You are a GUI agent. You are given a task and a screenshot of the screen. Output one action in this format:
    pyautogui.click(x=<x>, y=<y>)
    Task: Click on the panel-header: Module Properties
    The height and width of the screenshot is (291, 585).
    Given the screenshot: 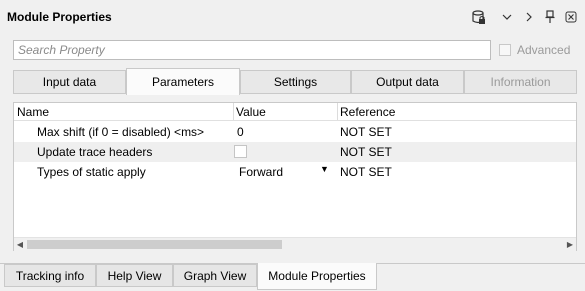 What is the action you would take?
    pyautogui.click(x=292, y=17)
    